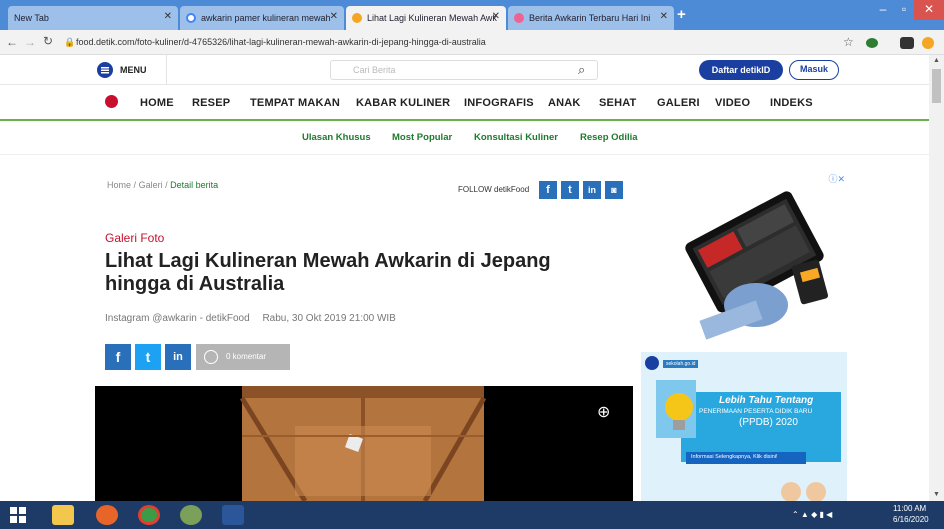 Image resolution: width=944 pixels, height=529 pixels. I want to click on nav-item-tempat-makan: TEMPAT MAKAN, so click(295, 103).